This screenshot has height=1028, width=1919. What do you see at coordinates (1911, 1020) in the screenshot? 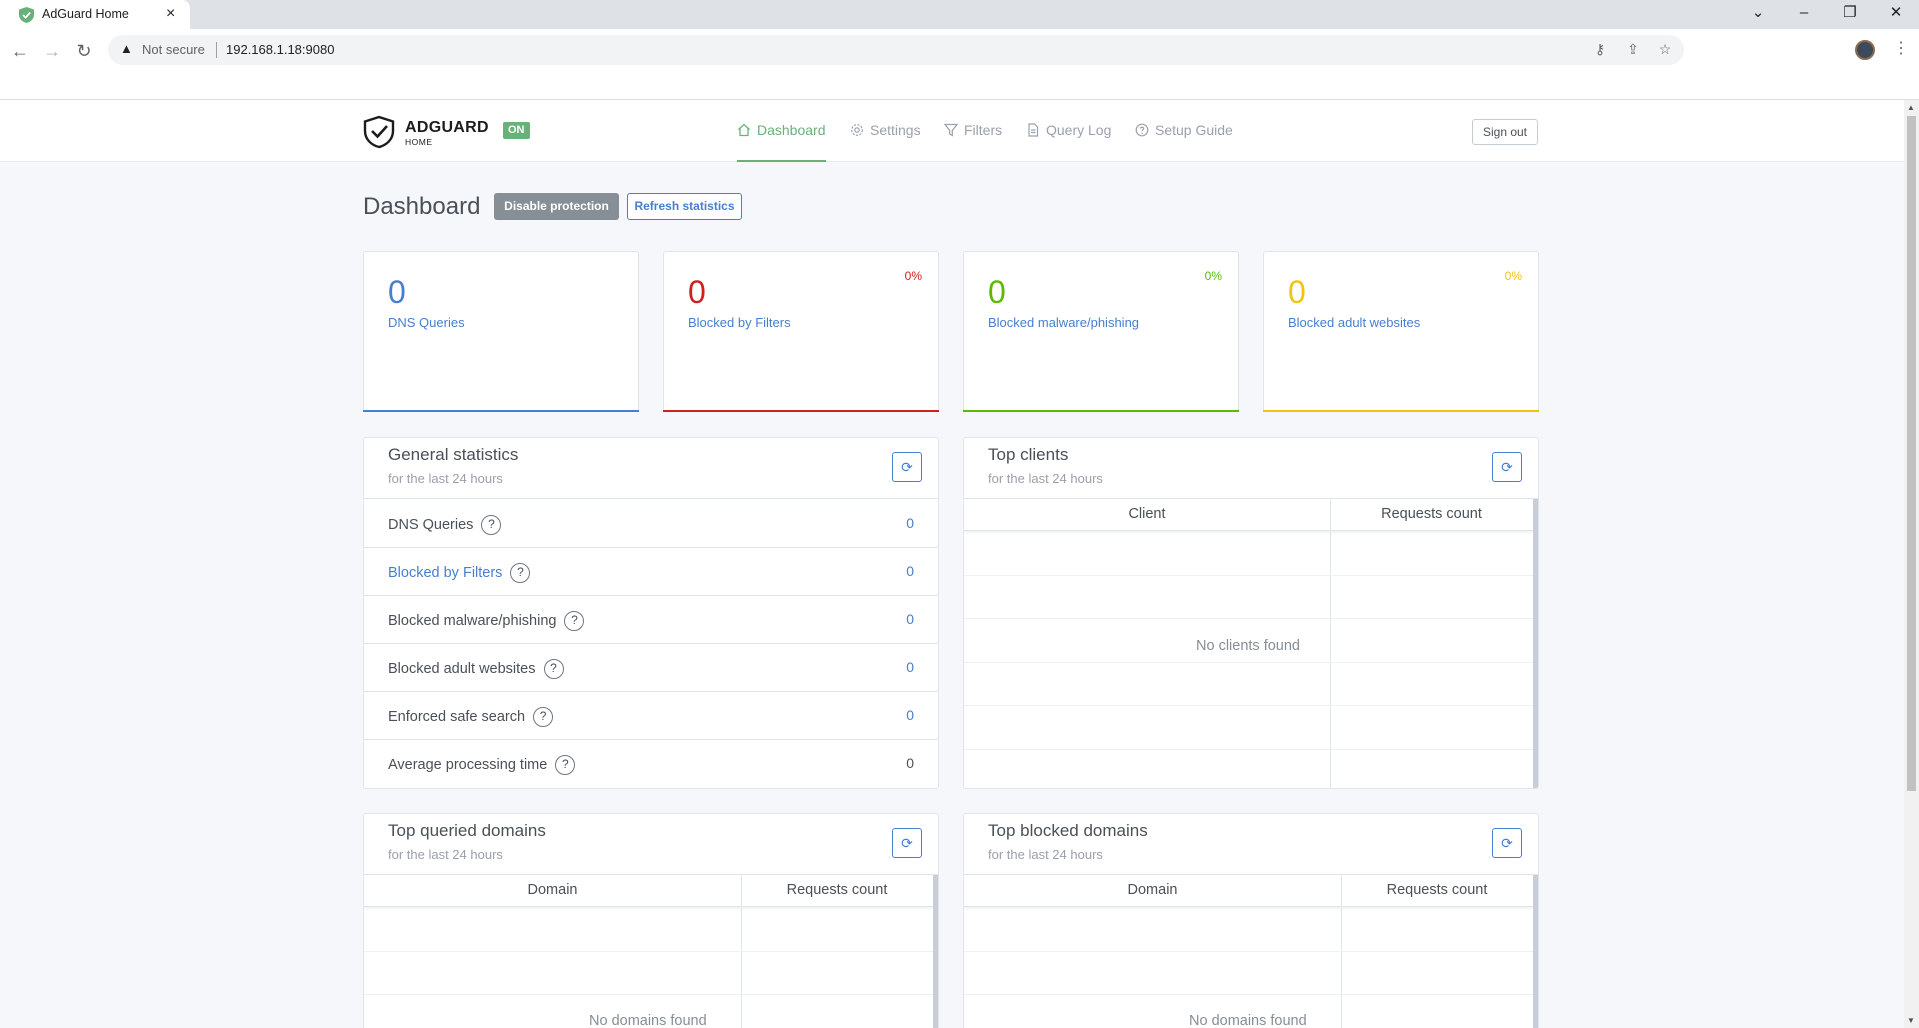
I see `scroll-down-arrow-icon: ▼` at bounding box center [1911, 1020].